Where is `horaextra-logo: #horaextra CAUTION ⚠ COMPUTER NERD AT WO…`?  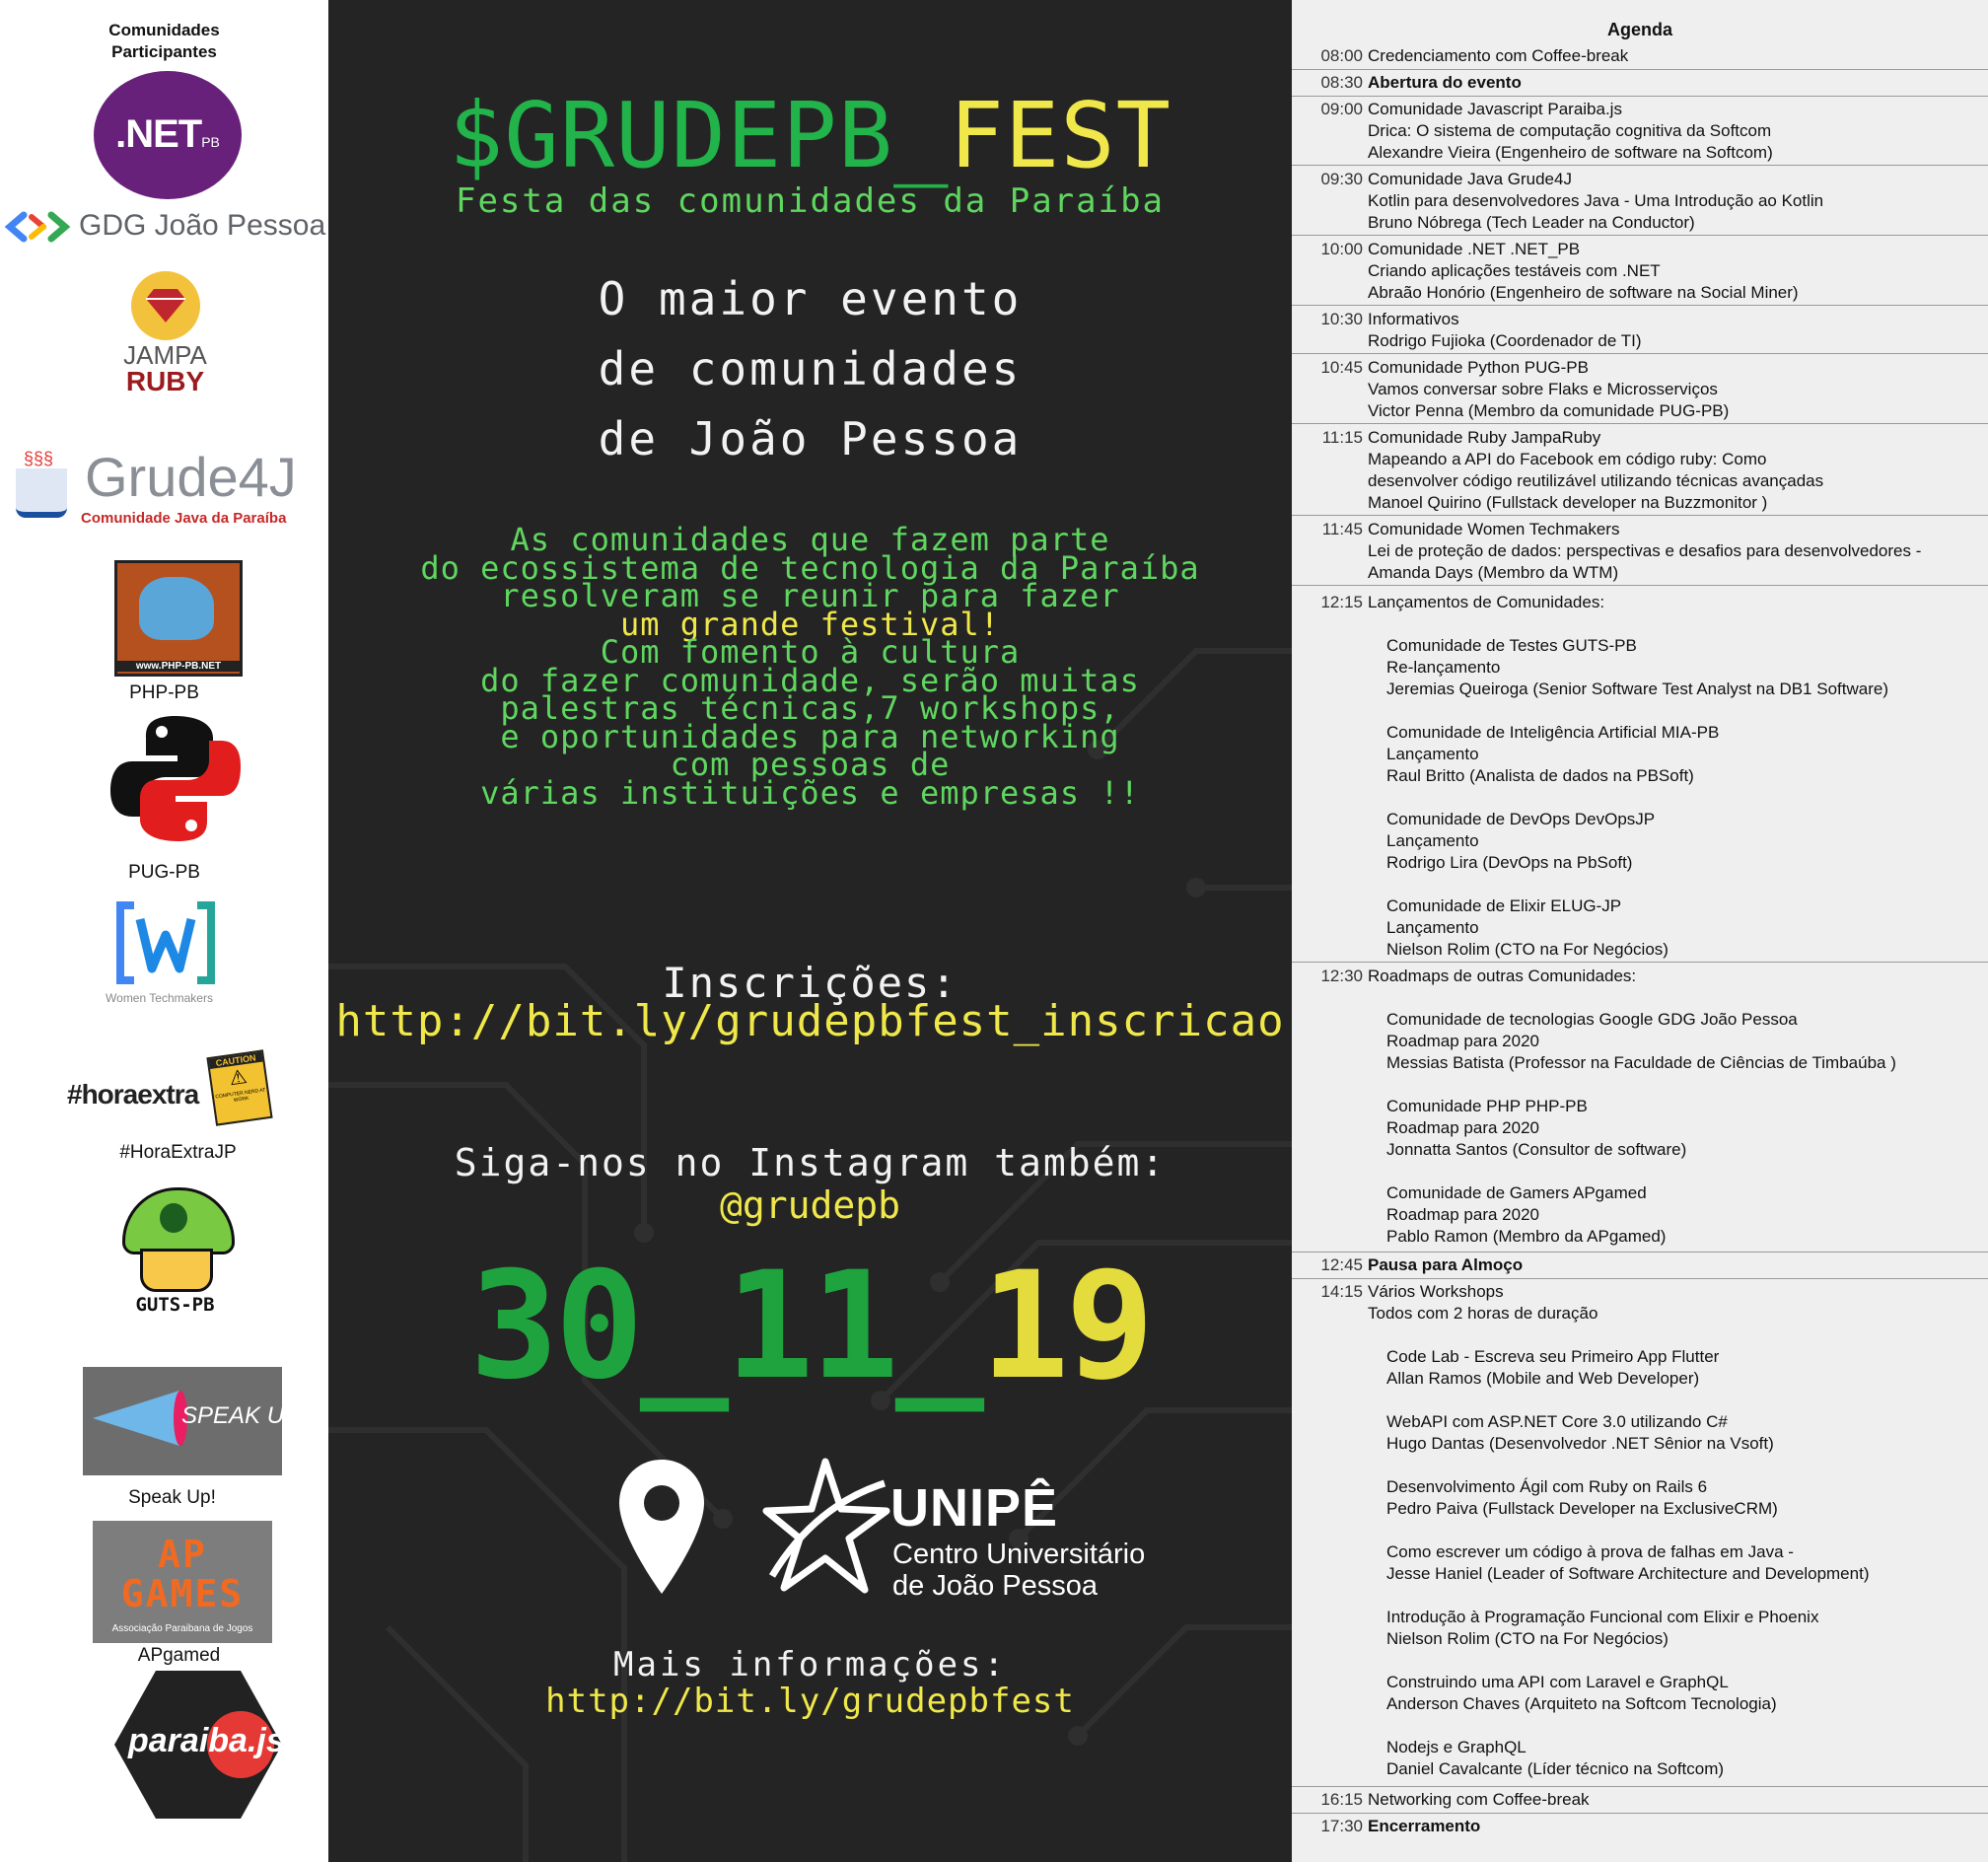 horaextra-logo: #horaextra CAUTION ⚠ COMPUTER NERD AT WO… is located at coordinates (170, 1087).